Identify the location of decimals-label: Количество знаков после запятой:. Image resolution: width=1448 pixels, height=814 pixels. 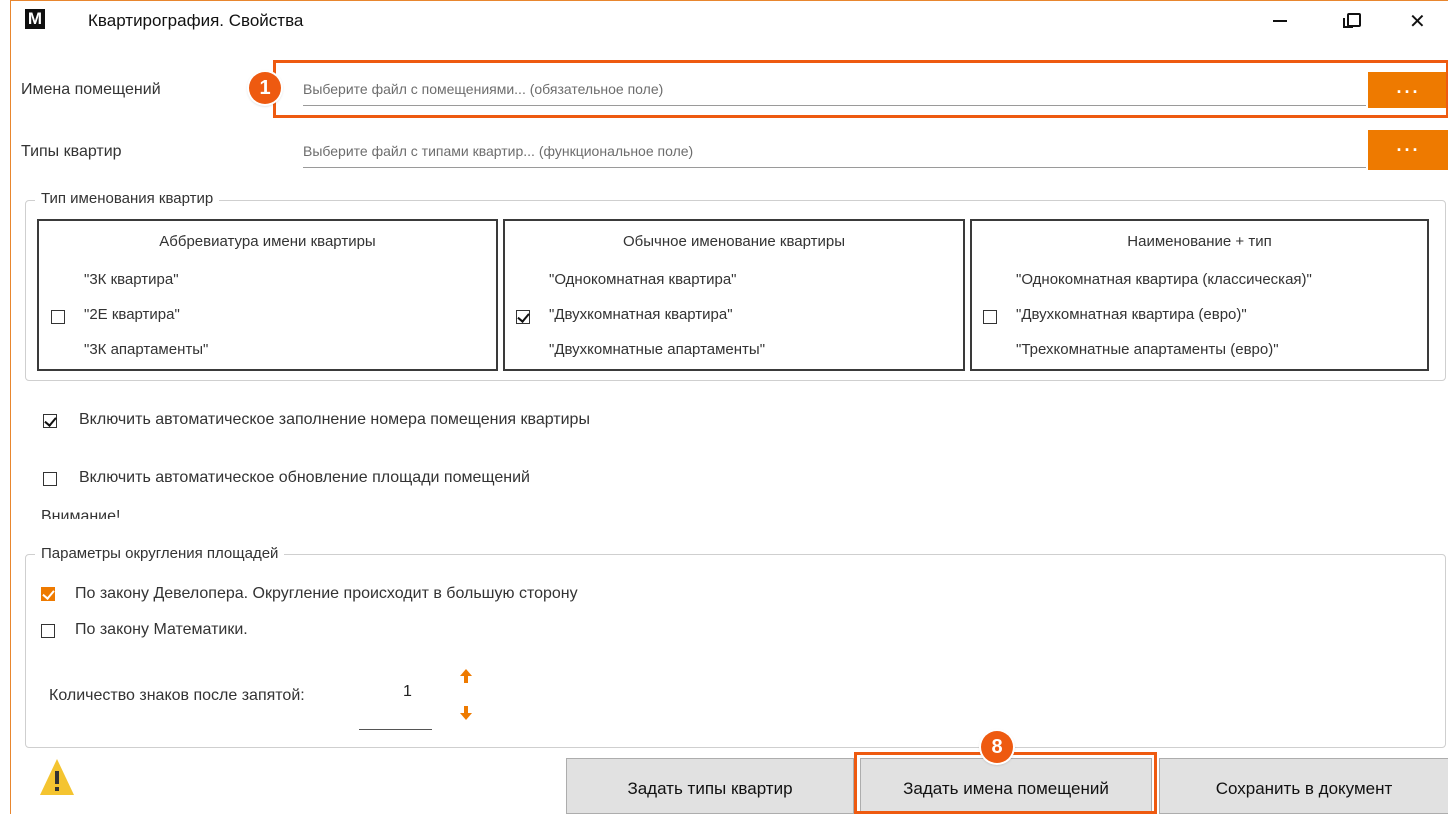
(177, 695).